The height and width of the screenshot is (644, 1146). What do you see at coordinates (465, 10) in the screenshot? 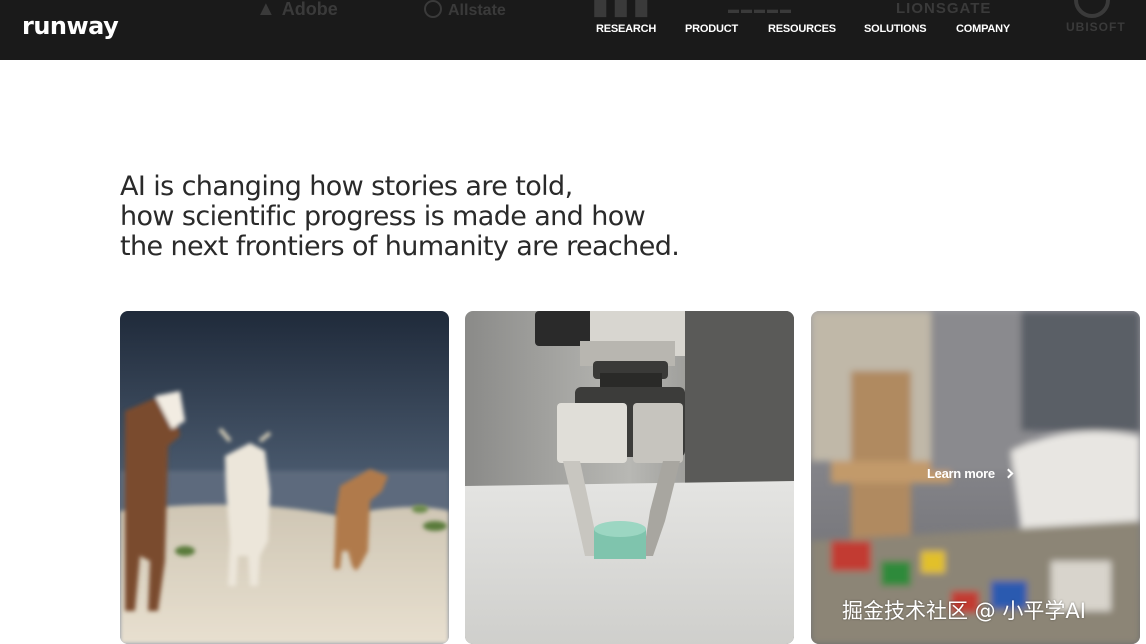
I see `partner-logo-allstate: Allstate` at bounding box center [465, 10].